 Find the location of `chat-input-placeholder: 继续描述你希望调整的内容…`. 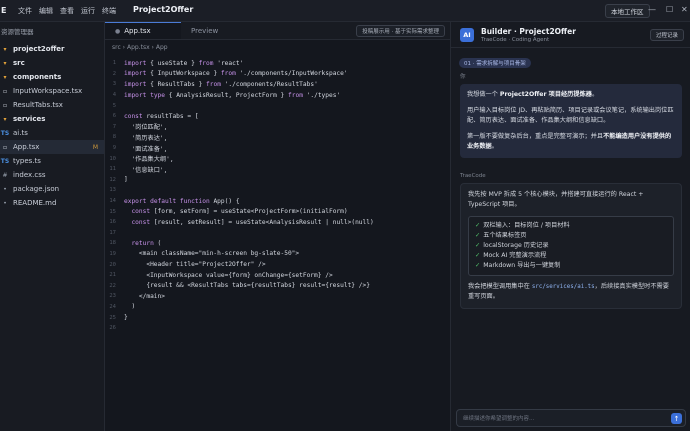

chat-input-placeholder: 继续描述你希望调整的内容… is located at coordinates (499, 419).